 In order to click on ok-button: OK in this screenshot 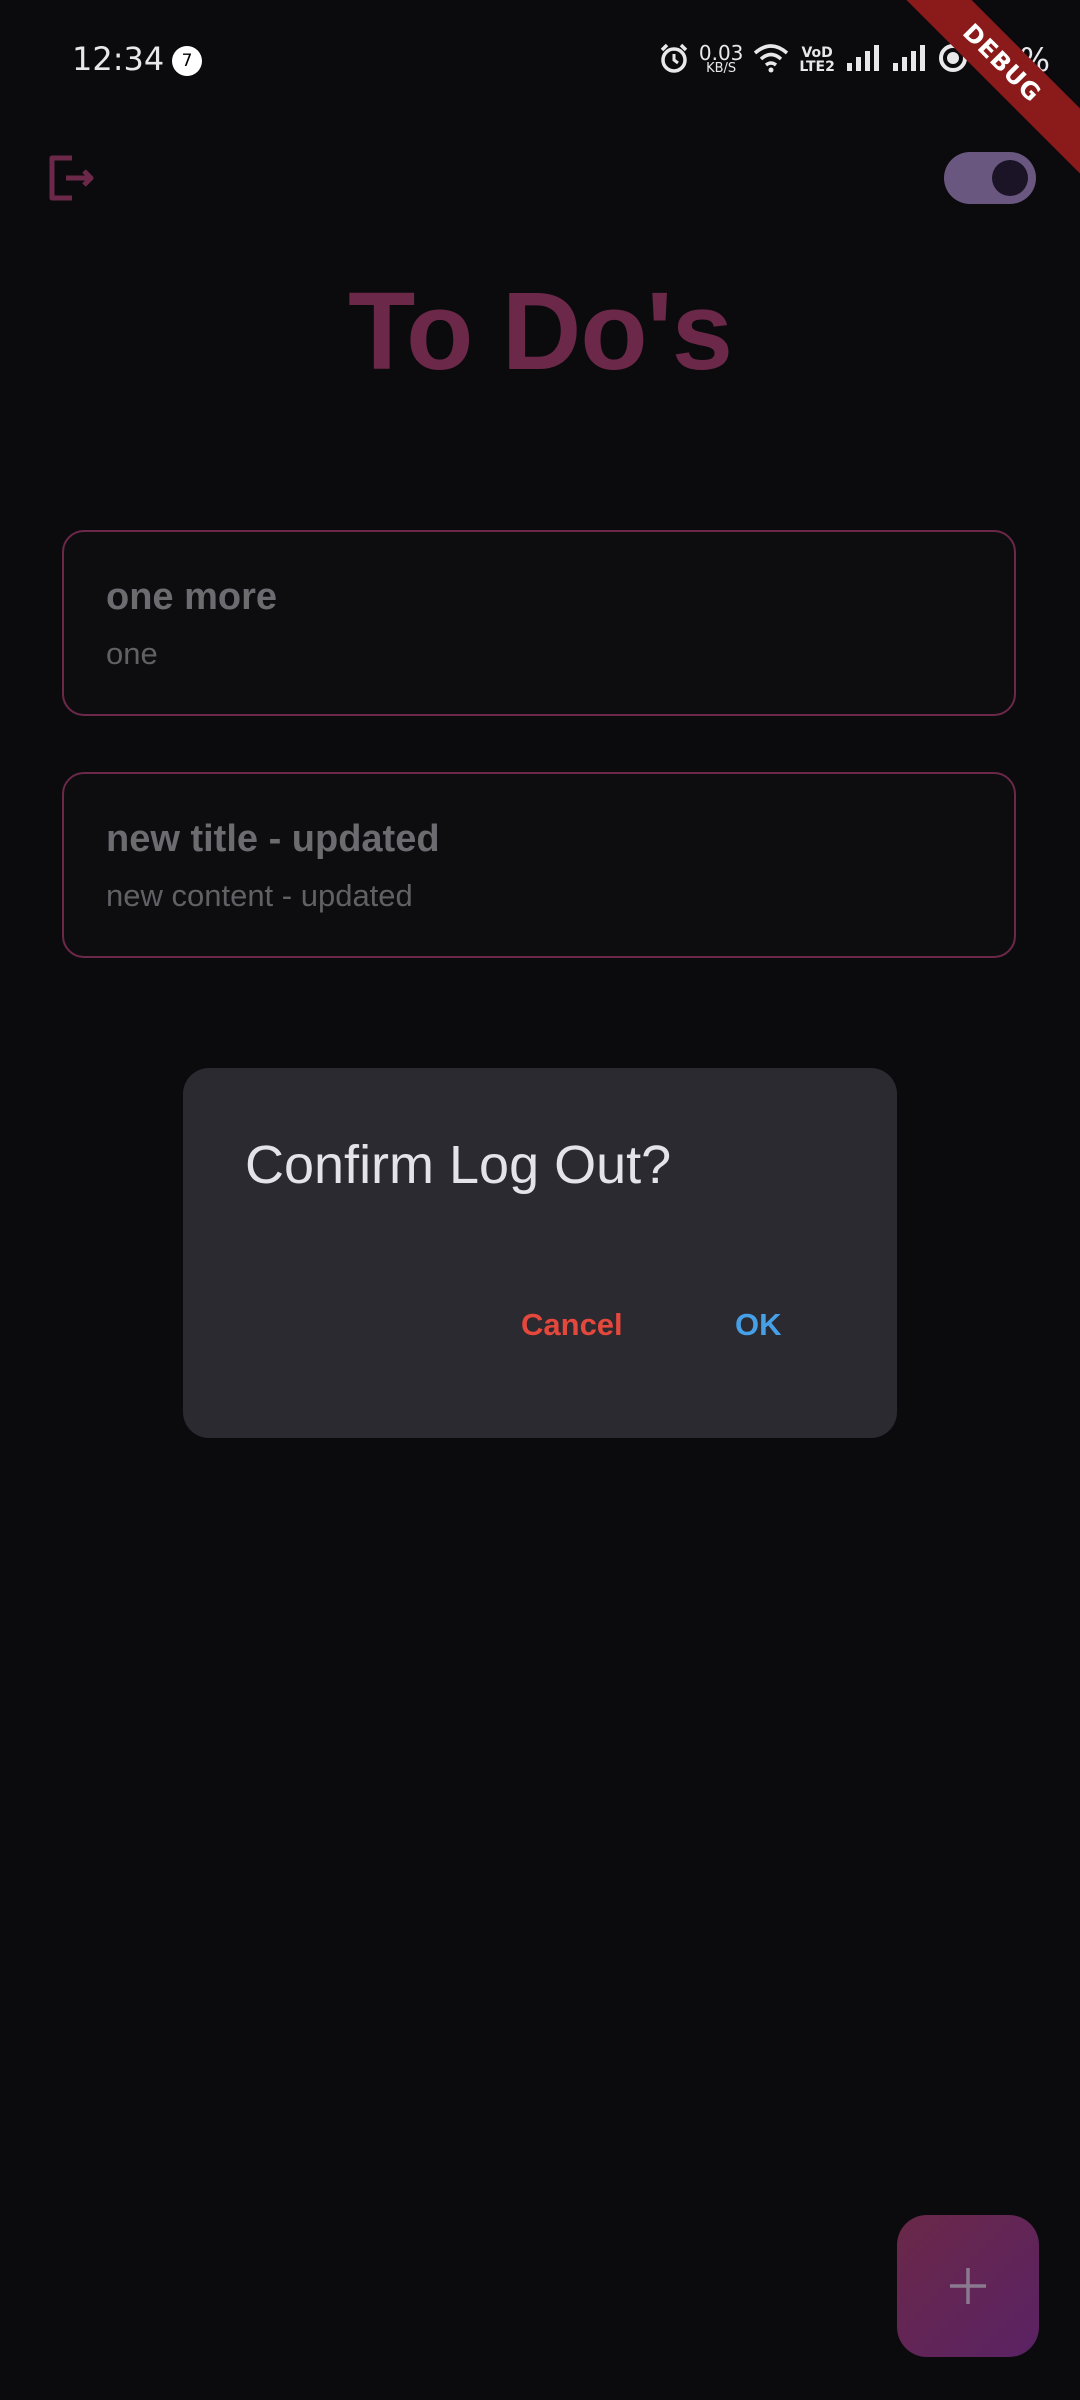, I will do `click(758, 1325)`.